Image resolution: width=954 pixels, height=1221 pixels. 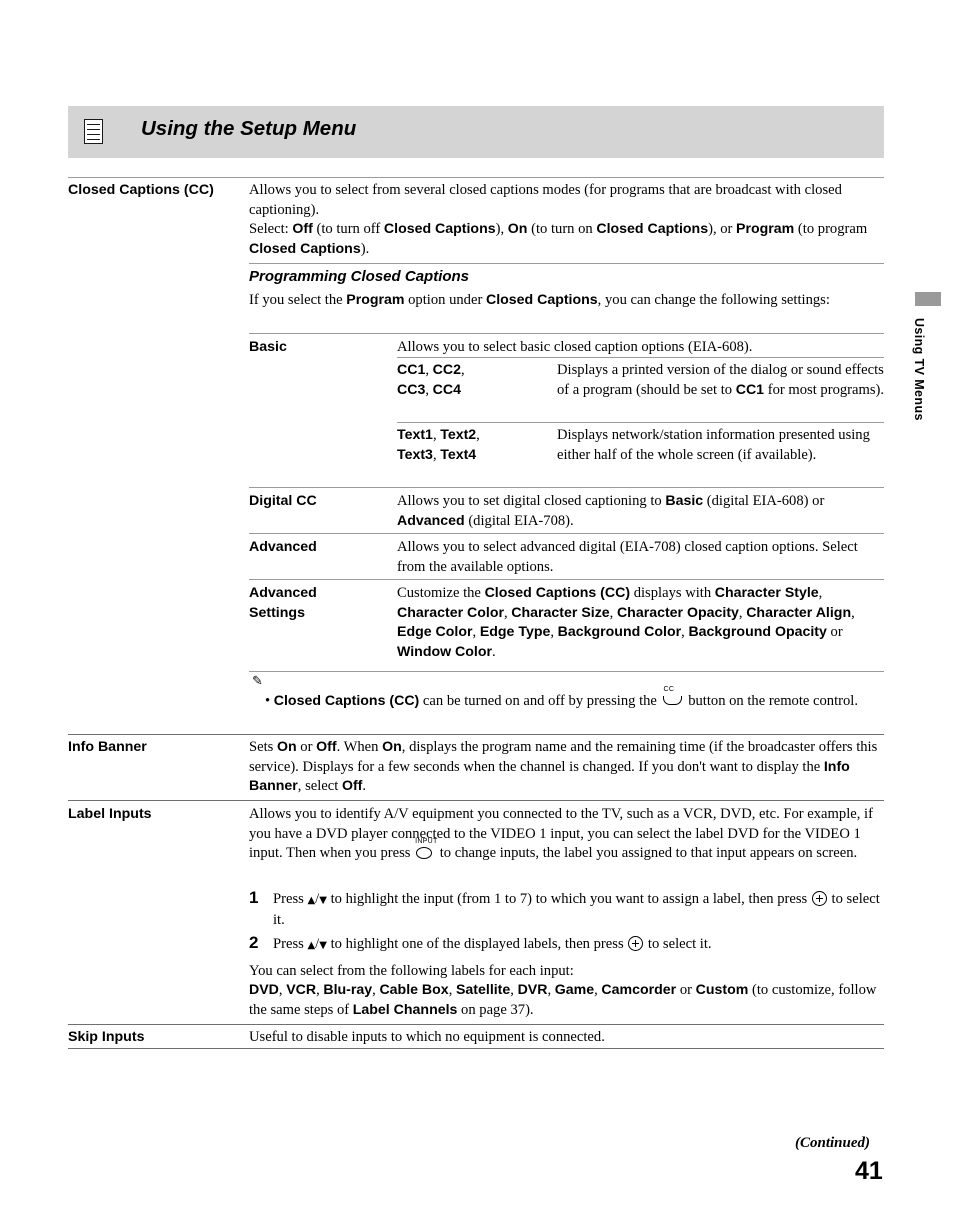 What do you see at coordinates (283, 603) in the screenshot?
I see `row-label-advanced-settings: Advanced Settings` at bounding box center [283, 603].